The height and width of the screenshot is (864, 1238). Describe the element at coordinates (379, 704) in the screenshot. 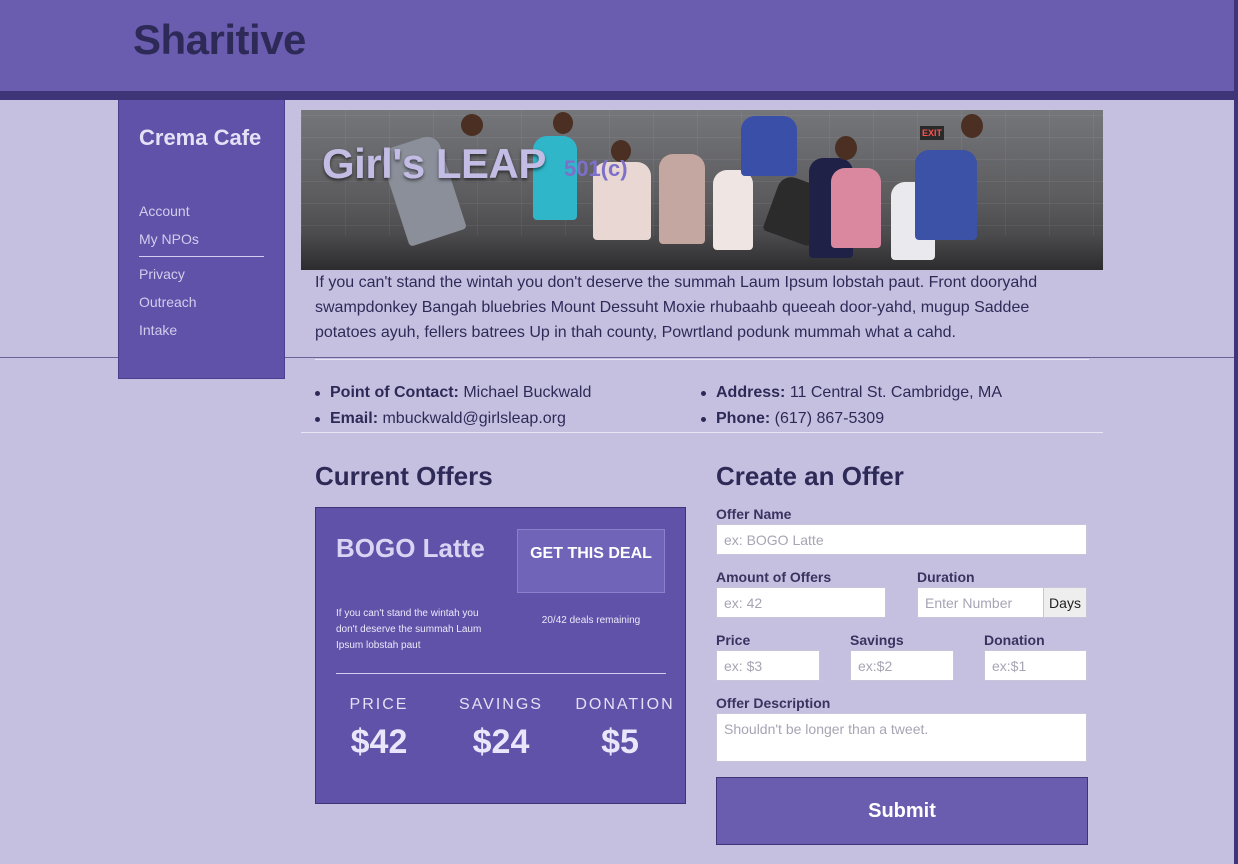

I see `price-label: PRICE` at that location.